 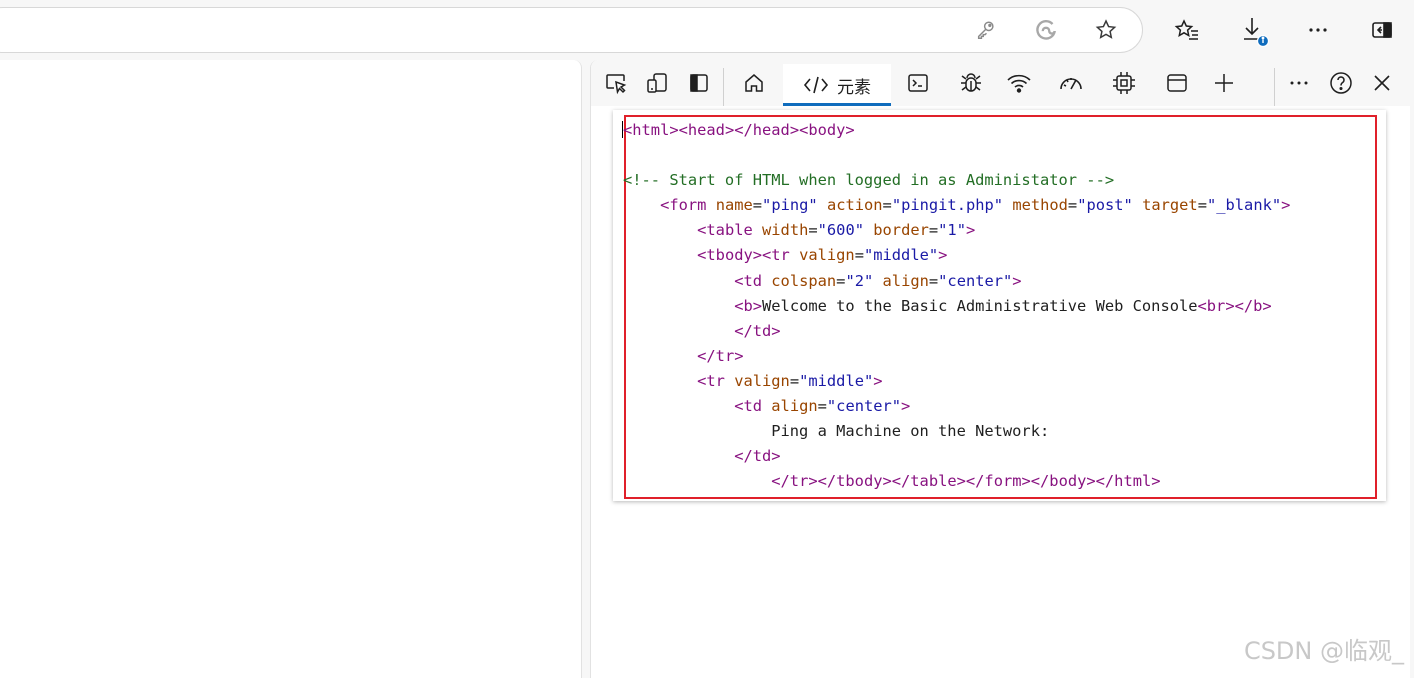 I want to click on code-token: <body>, so click(x=827, y=130).